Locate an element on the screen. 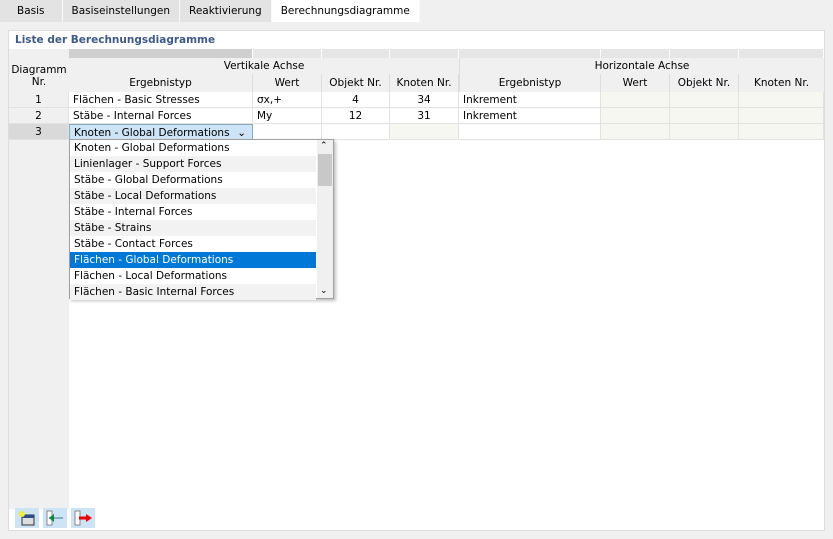  dropdown-option: Flächen - Local Deformations is located at coordinates (193, 276).